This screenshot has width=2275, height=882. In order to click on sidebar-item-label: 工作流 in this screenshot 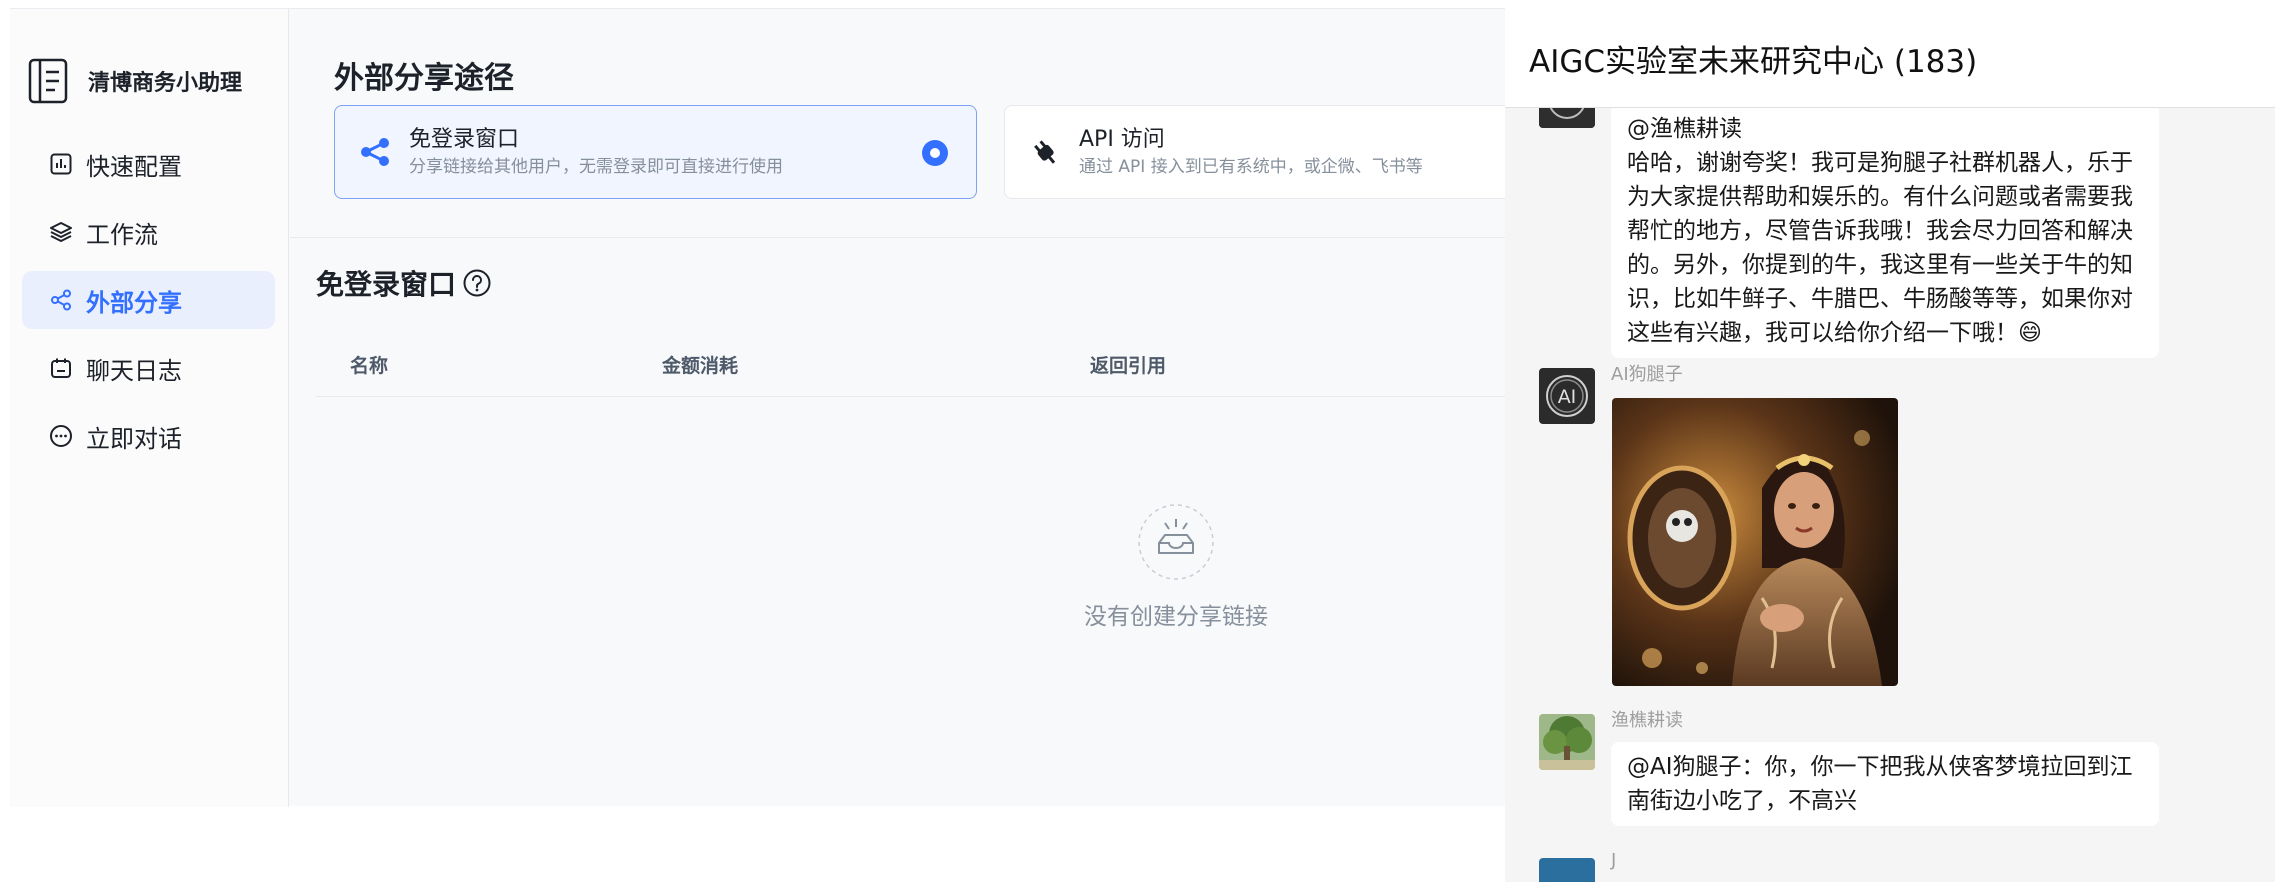, I will do `click(122, 234)`.